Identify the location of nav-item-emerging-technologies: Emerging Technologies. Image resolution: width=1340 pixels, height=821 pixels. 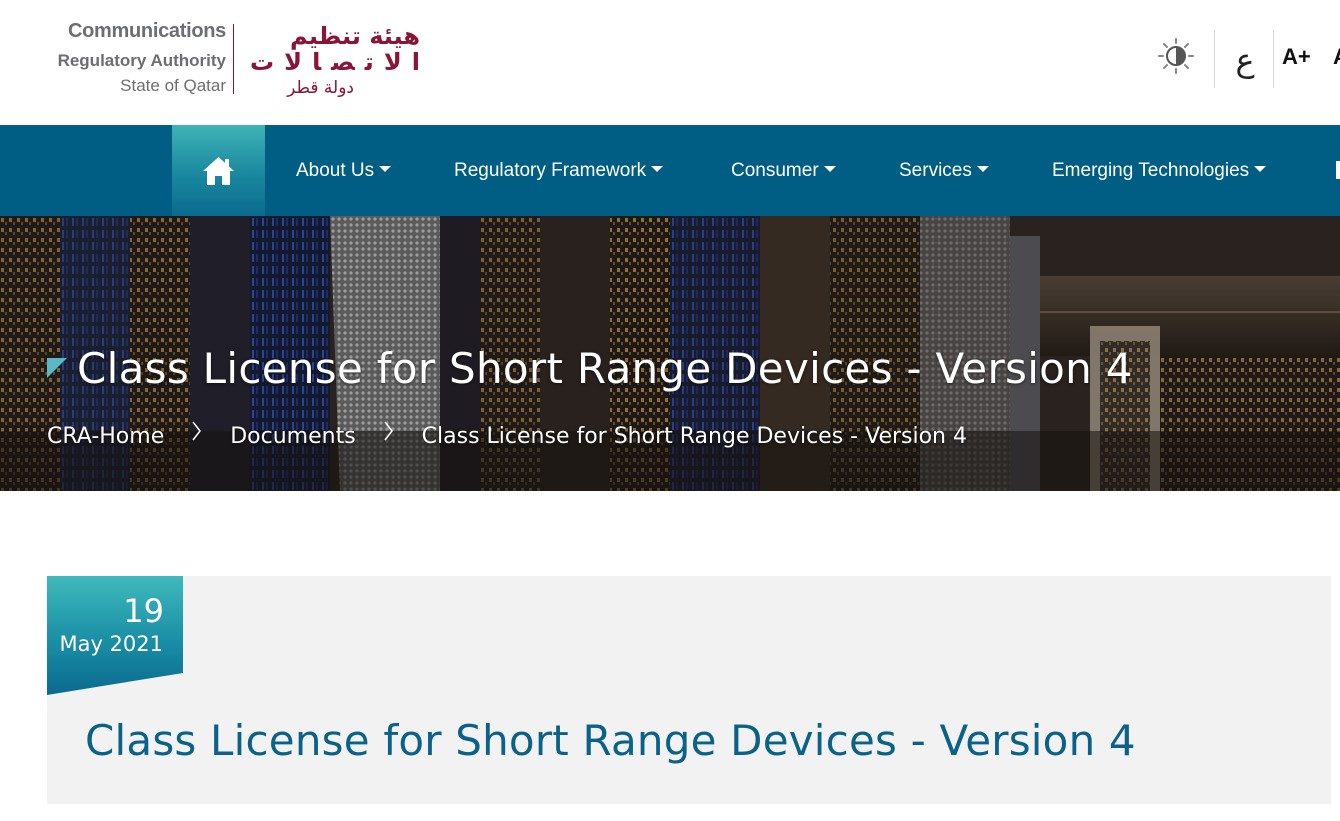
(1159, 170).